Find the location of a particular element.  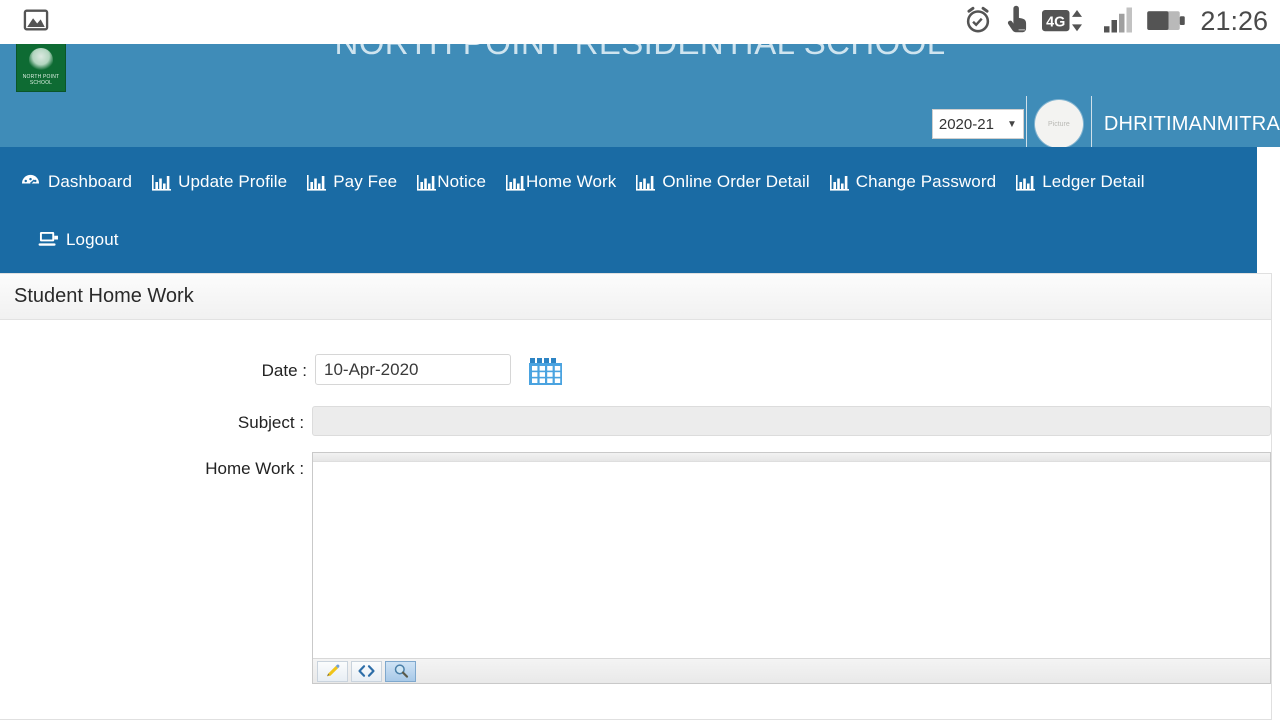

calendar-picker-button is located at coordinates (546, 373).